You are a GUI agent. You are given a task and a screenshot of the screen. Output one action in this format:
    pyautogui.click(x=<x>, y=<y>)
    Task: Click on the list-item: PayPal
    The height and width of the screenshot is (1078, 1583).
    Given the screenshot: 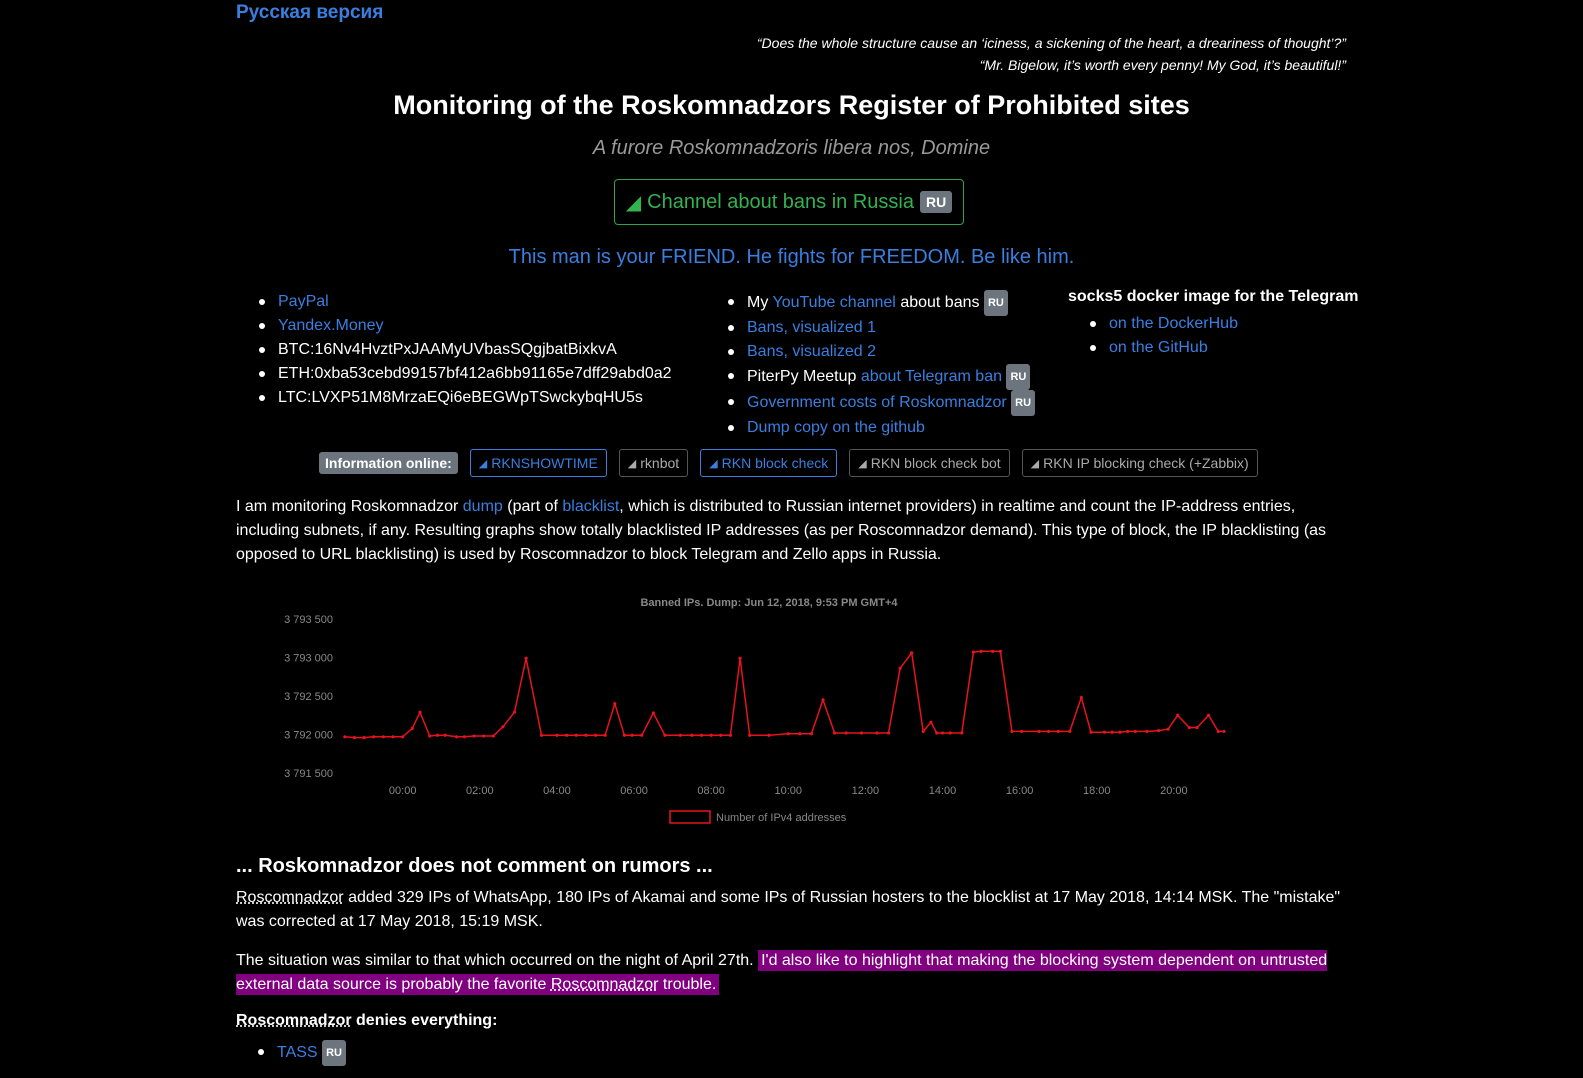 What is the action you would take?
    pyautogui.click(x=465, y=302)
    